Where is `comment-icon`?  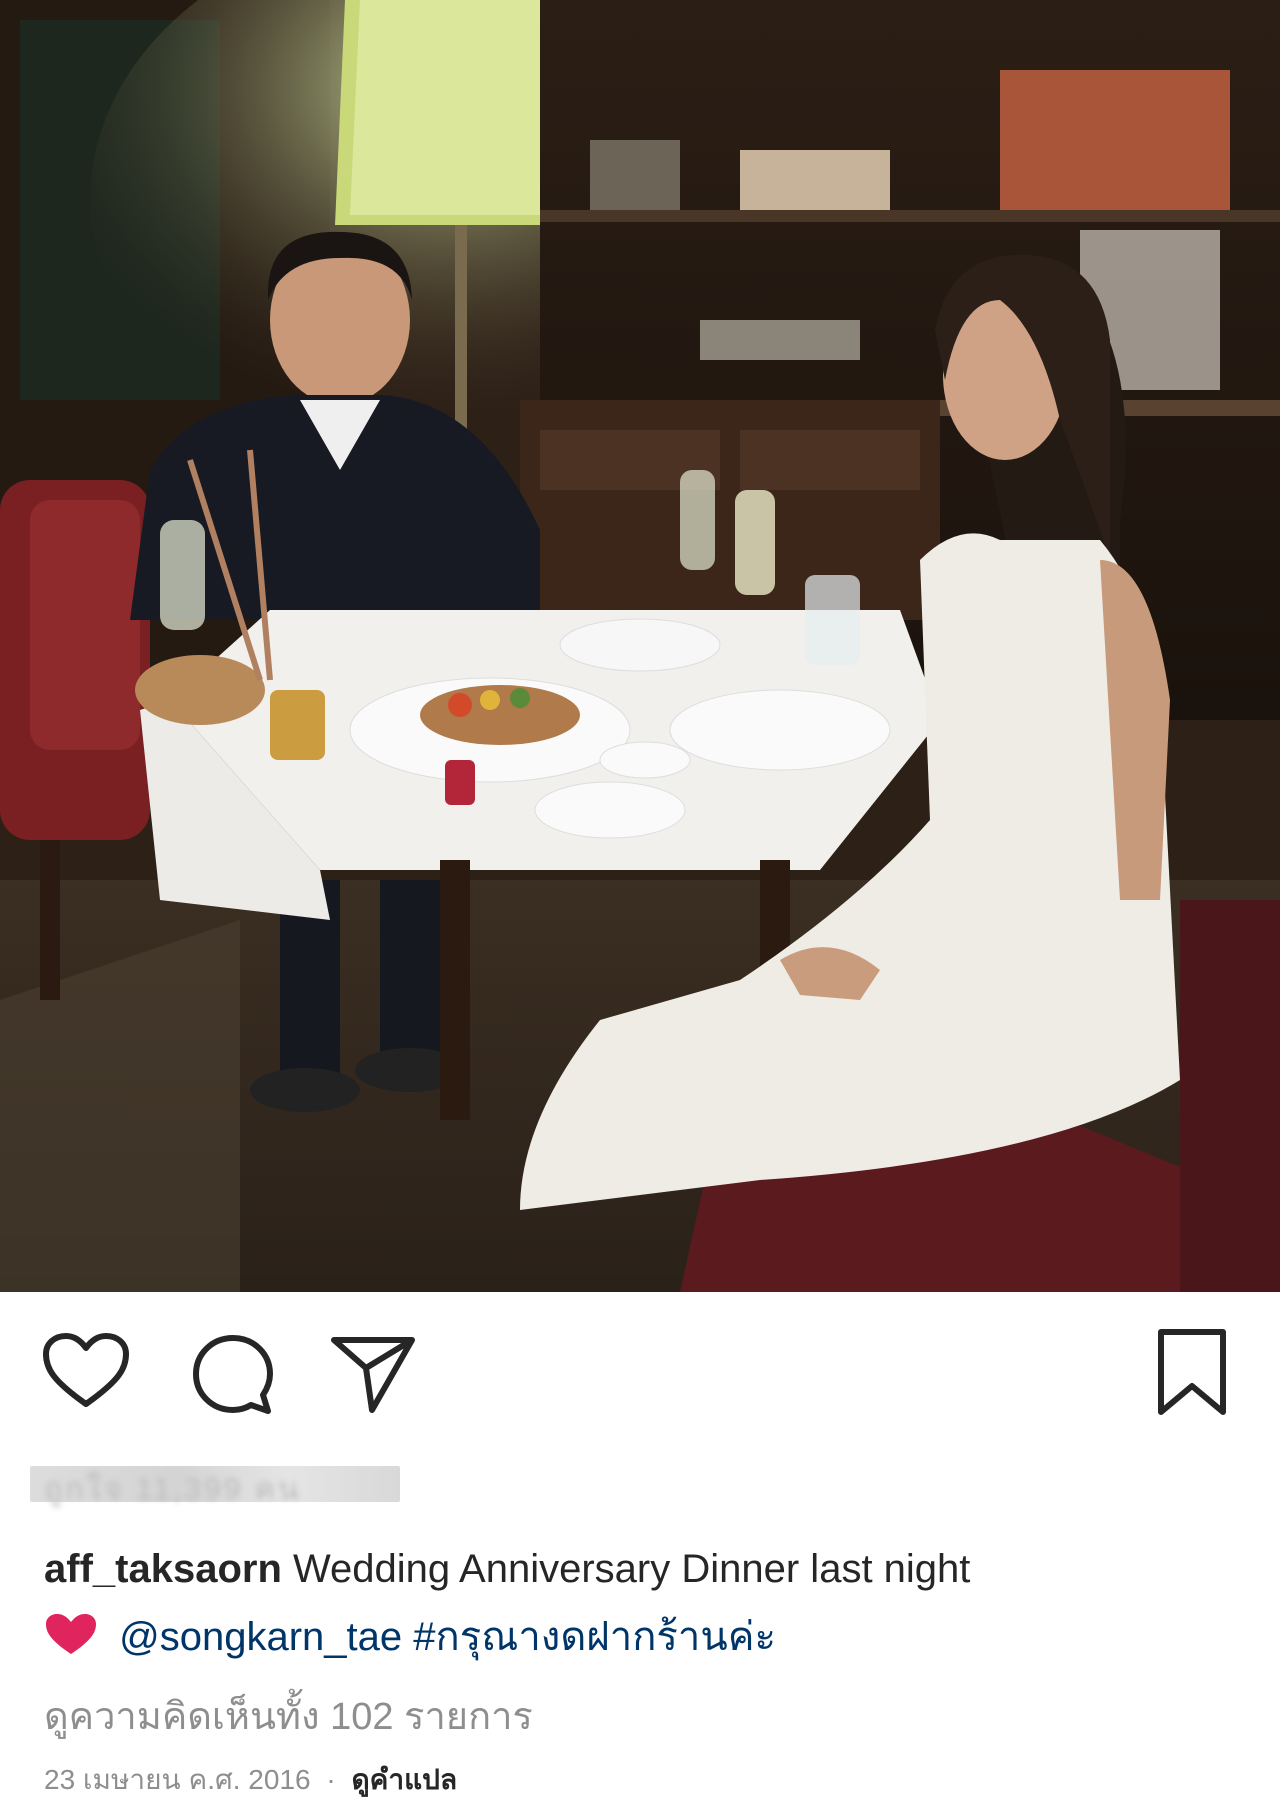 comment-icon is located at coordinates (233, 1375).